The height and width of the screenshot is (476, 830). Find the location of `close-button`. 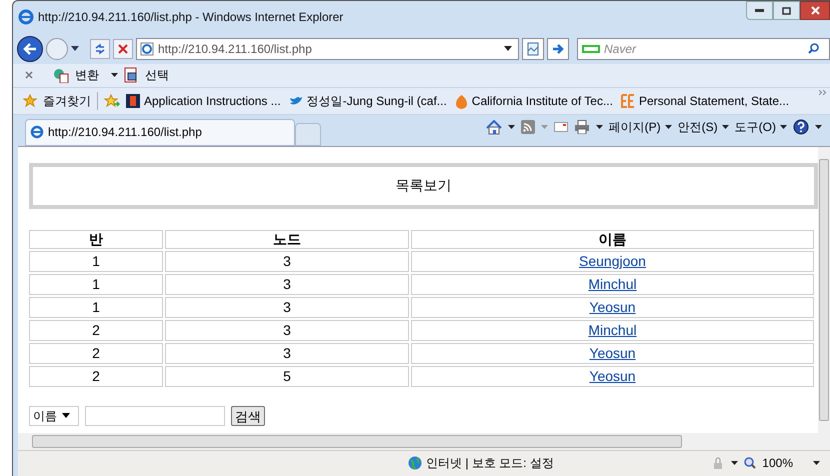

close-button is located at coordinates (815, 10).